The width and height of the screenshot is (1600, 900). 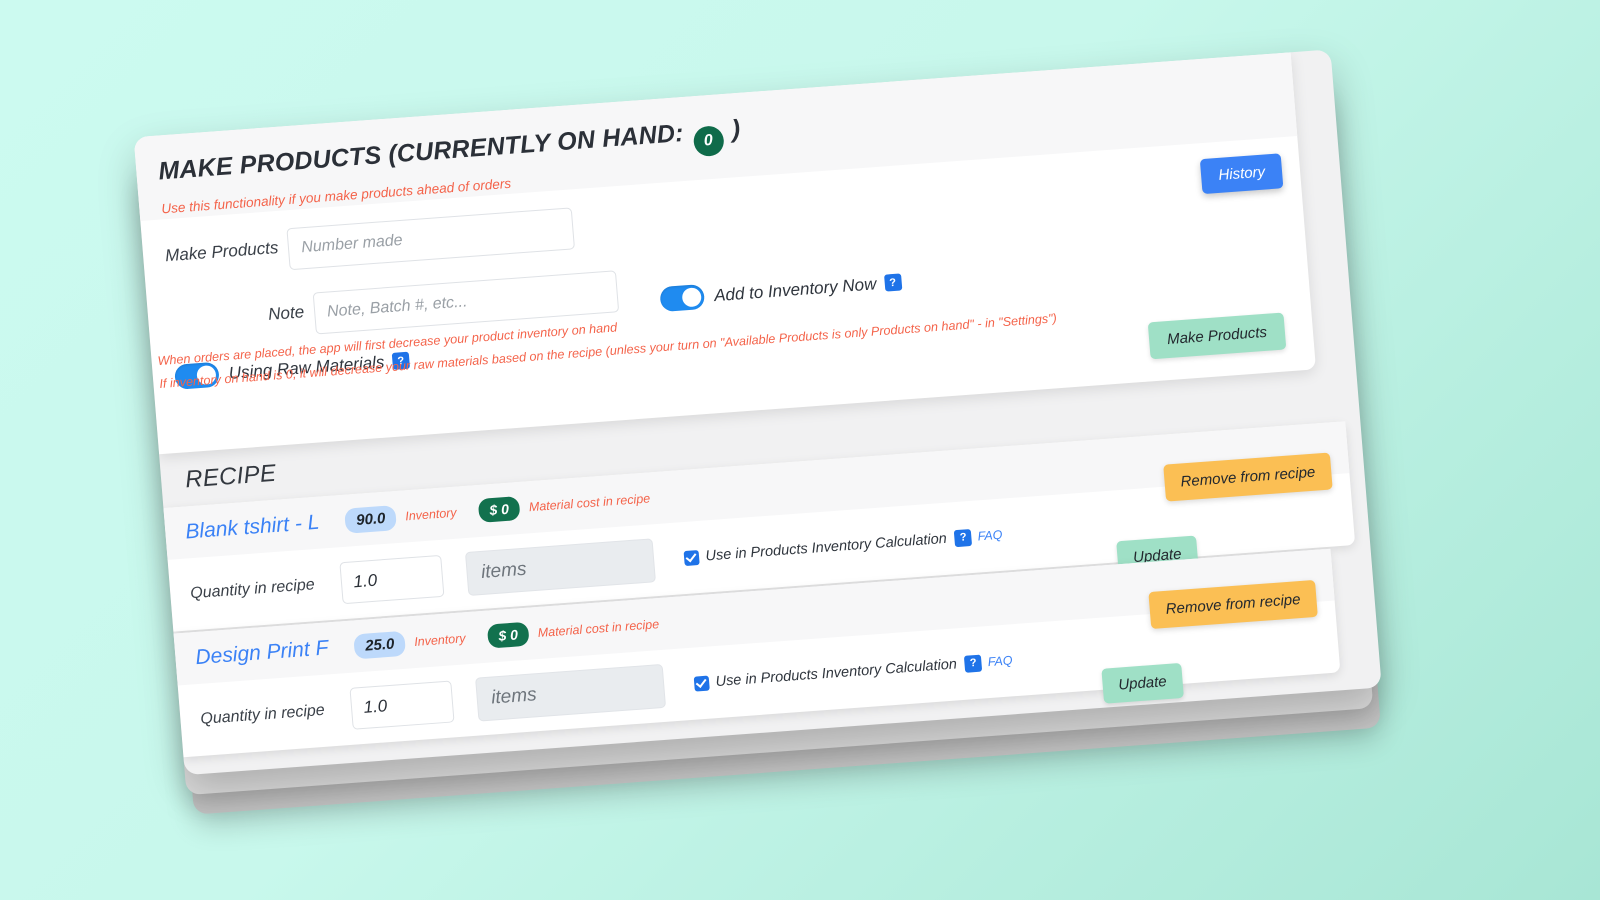 What do you see at coordinates (431, 239) in the screenshot?
I see `make-products-input: Number made` at bounding box center [431, 239].